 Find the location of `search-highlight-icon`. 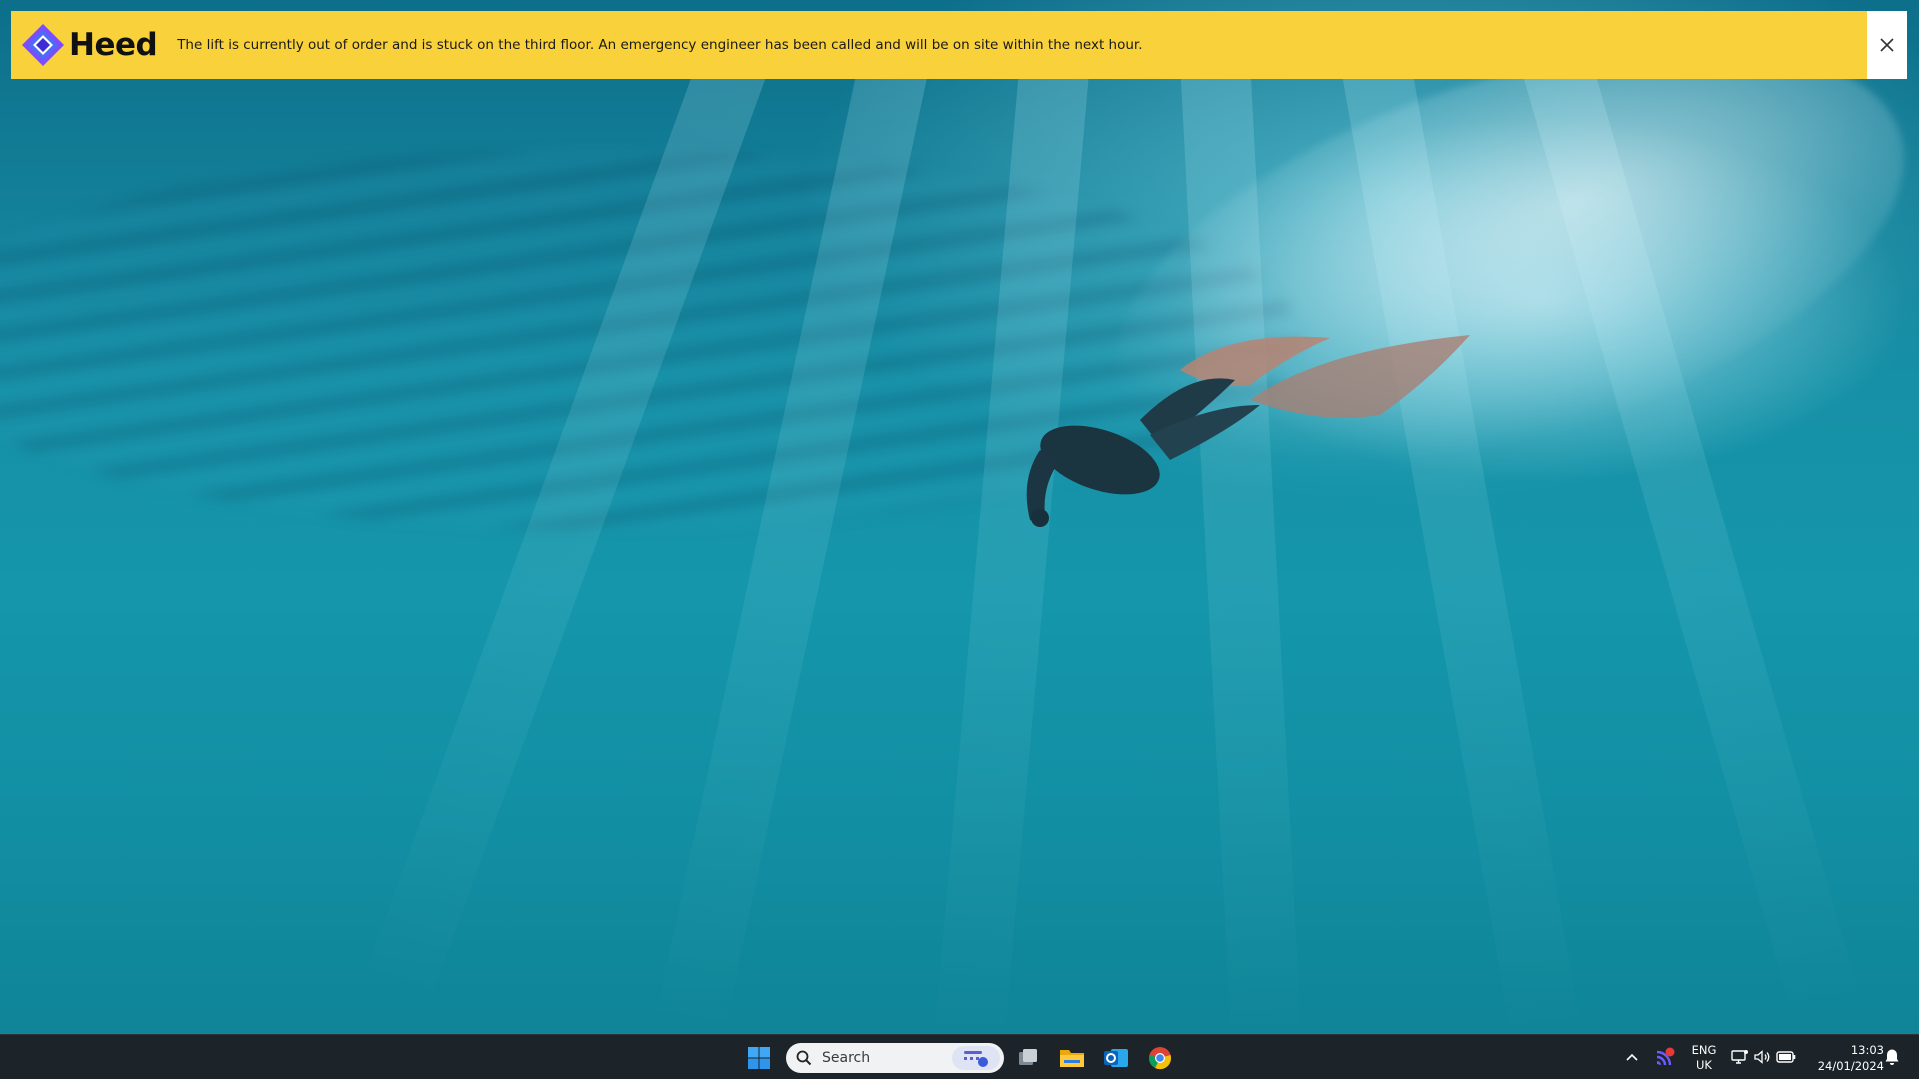

search-highlight-icon is located at coordinates (976, 1059).